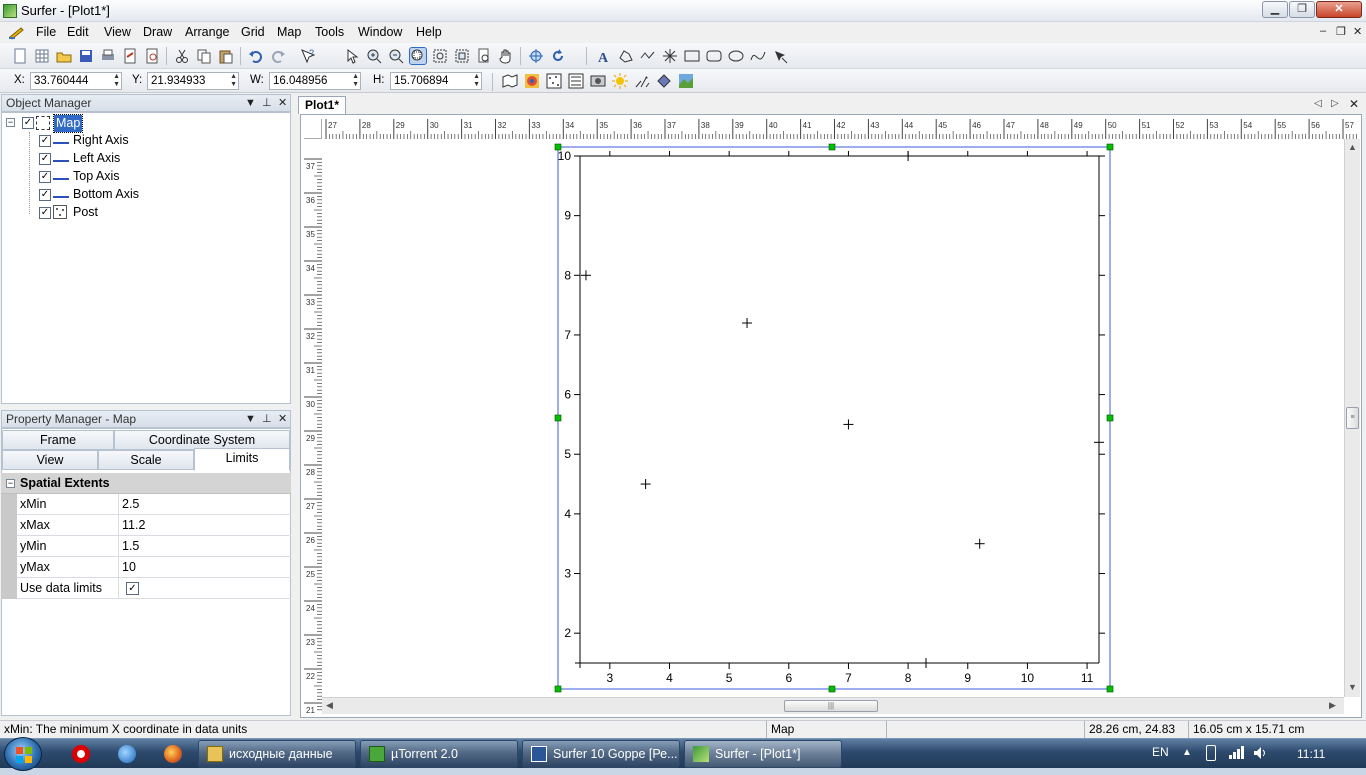 This screenshot has width=1366, height=775. Describe the element at coordinates (204, 56) in the screenshot. I see `copy-icon` at that location.